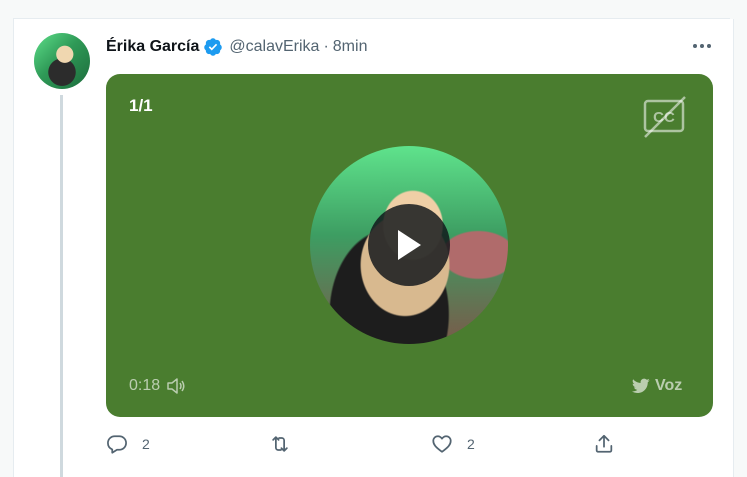 The width and height of the screenshot is (747, 477). I want to click on reply-button: 2, so click(128, 444).